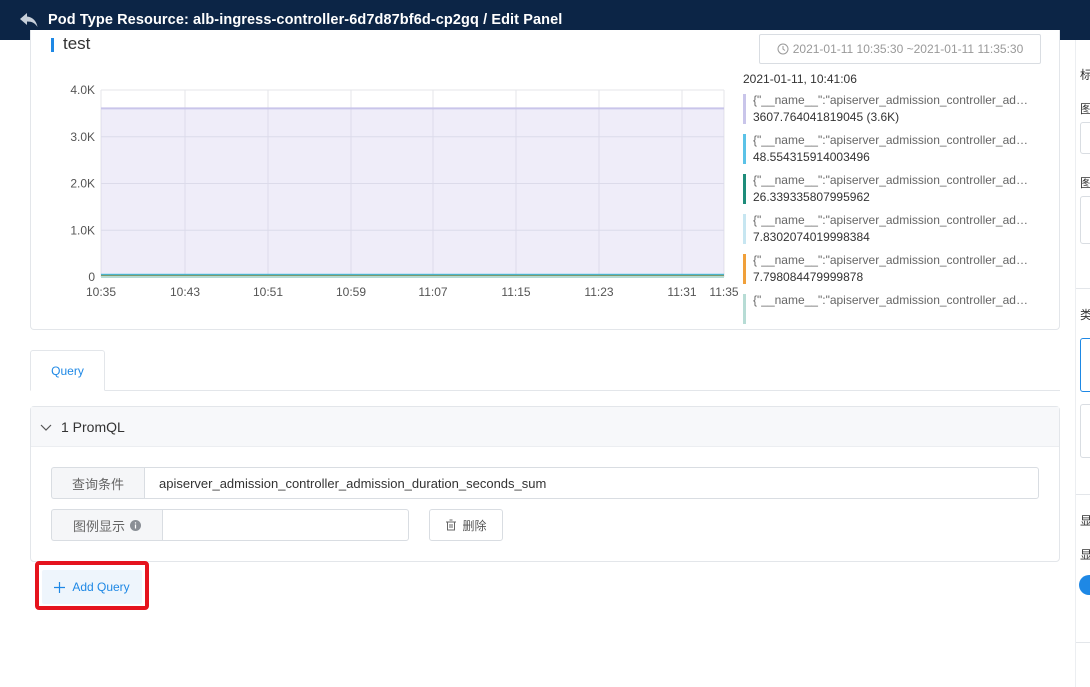  What do you see at coordinates (101, 587) in the screenshot?
I see `add-query-label: Add Query` at bounding box center [101, 587].